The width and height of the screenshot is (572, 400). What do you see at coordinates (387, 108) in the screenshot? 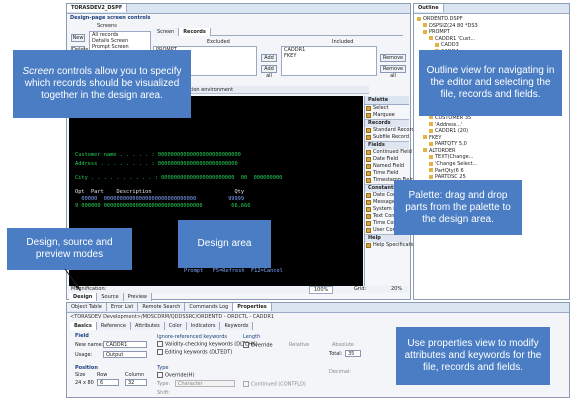
I see `palette-item: Select` at bounding box center [387, 108].